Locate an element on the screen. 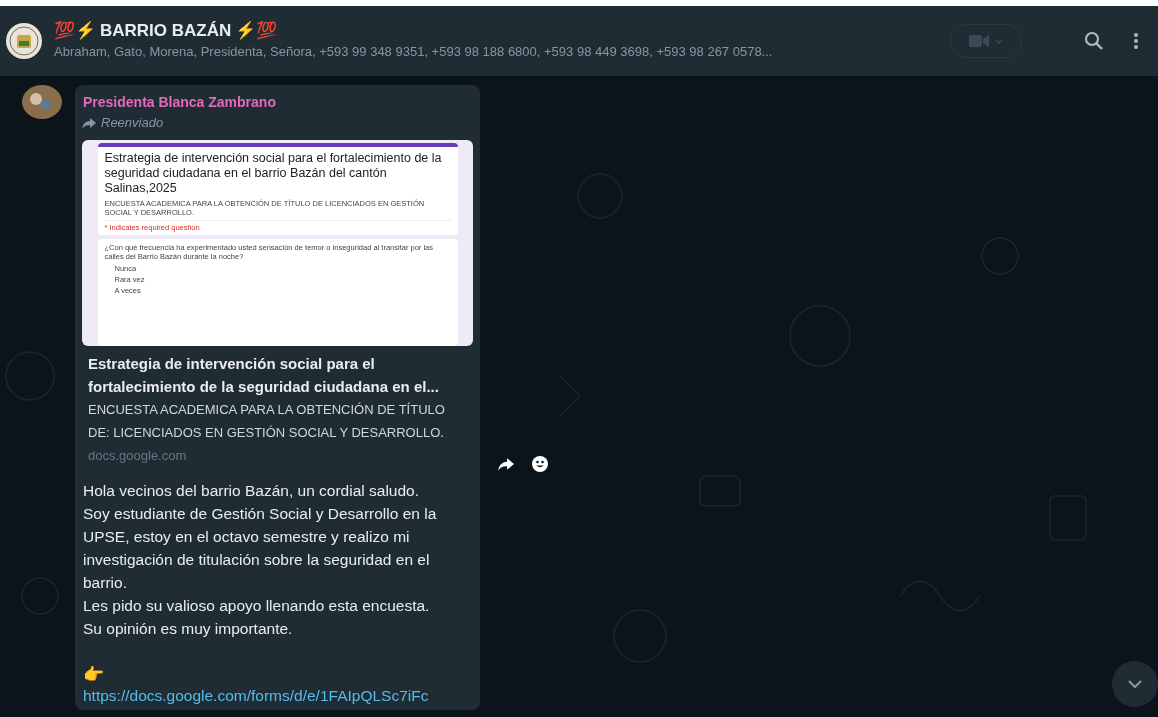 This screenshot has width=1158, height=717. message-text: Su opinión es muy importante. is located at coordinates (188, 629).